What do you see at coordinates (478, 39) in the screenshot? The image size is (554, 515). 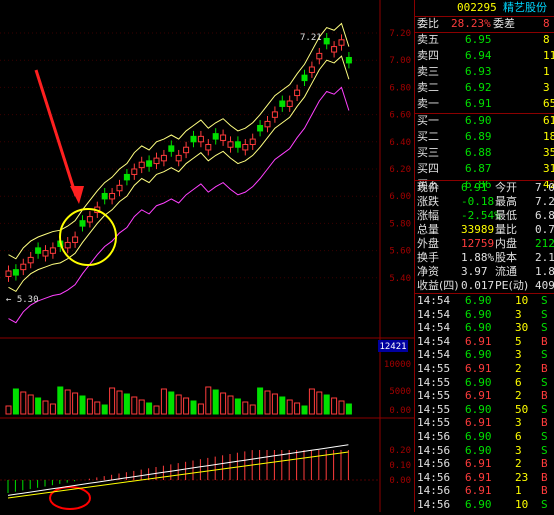 I see `ask-price: 6.95` at bounding box center [478, 39].